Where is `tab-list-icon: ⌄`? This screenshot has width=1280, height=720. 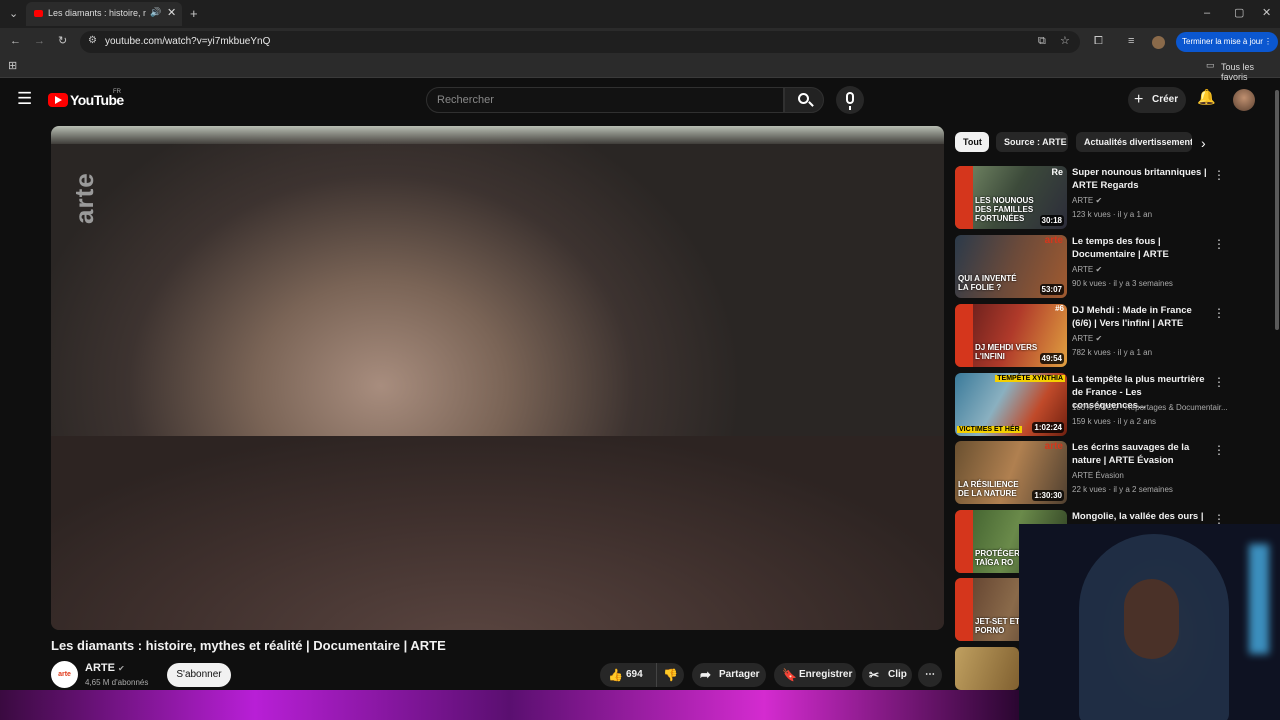 tab-list-icon: ⌄ is located at coordinates (13, 14).